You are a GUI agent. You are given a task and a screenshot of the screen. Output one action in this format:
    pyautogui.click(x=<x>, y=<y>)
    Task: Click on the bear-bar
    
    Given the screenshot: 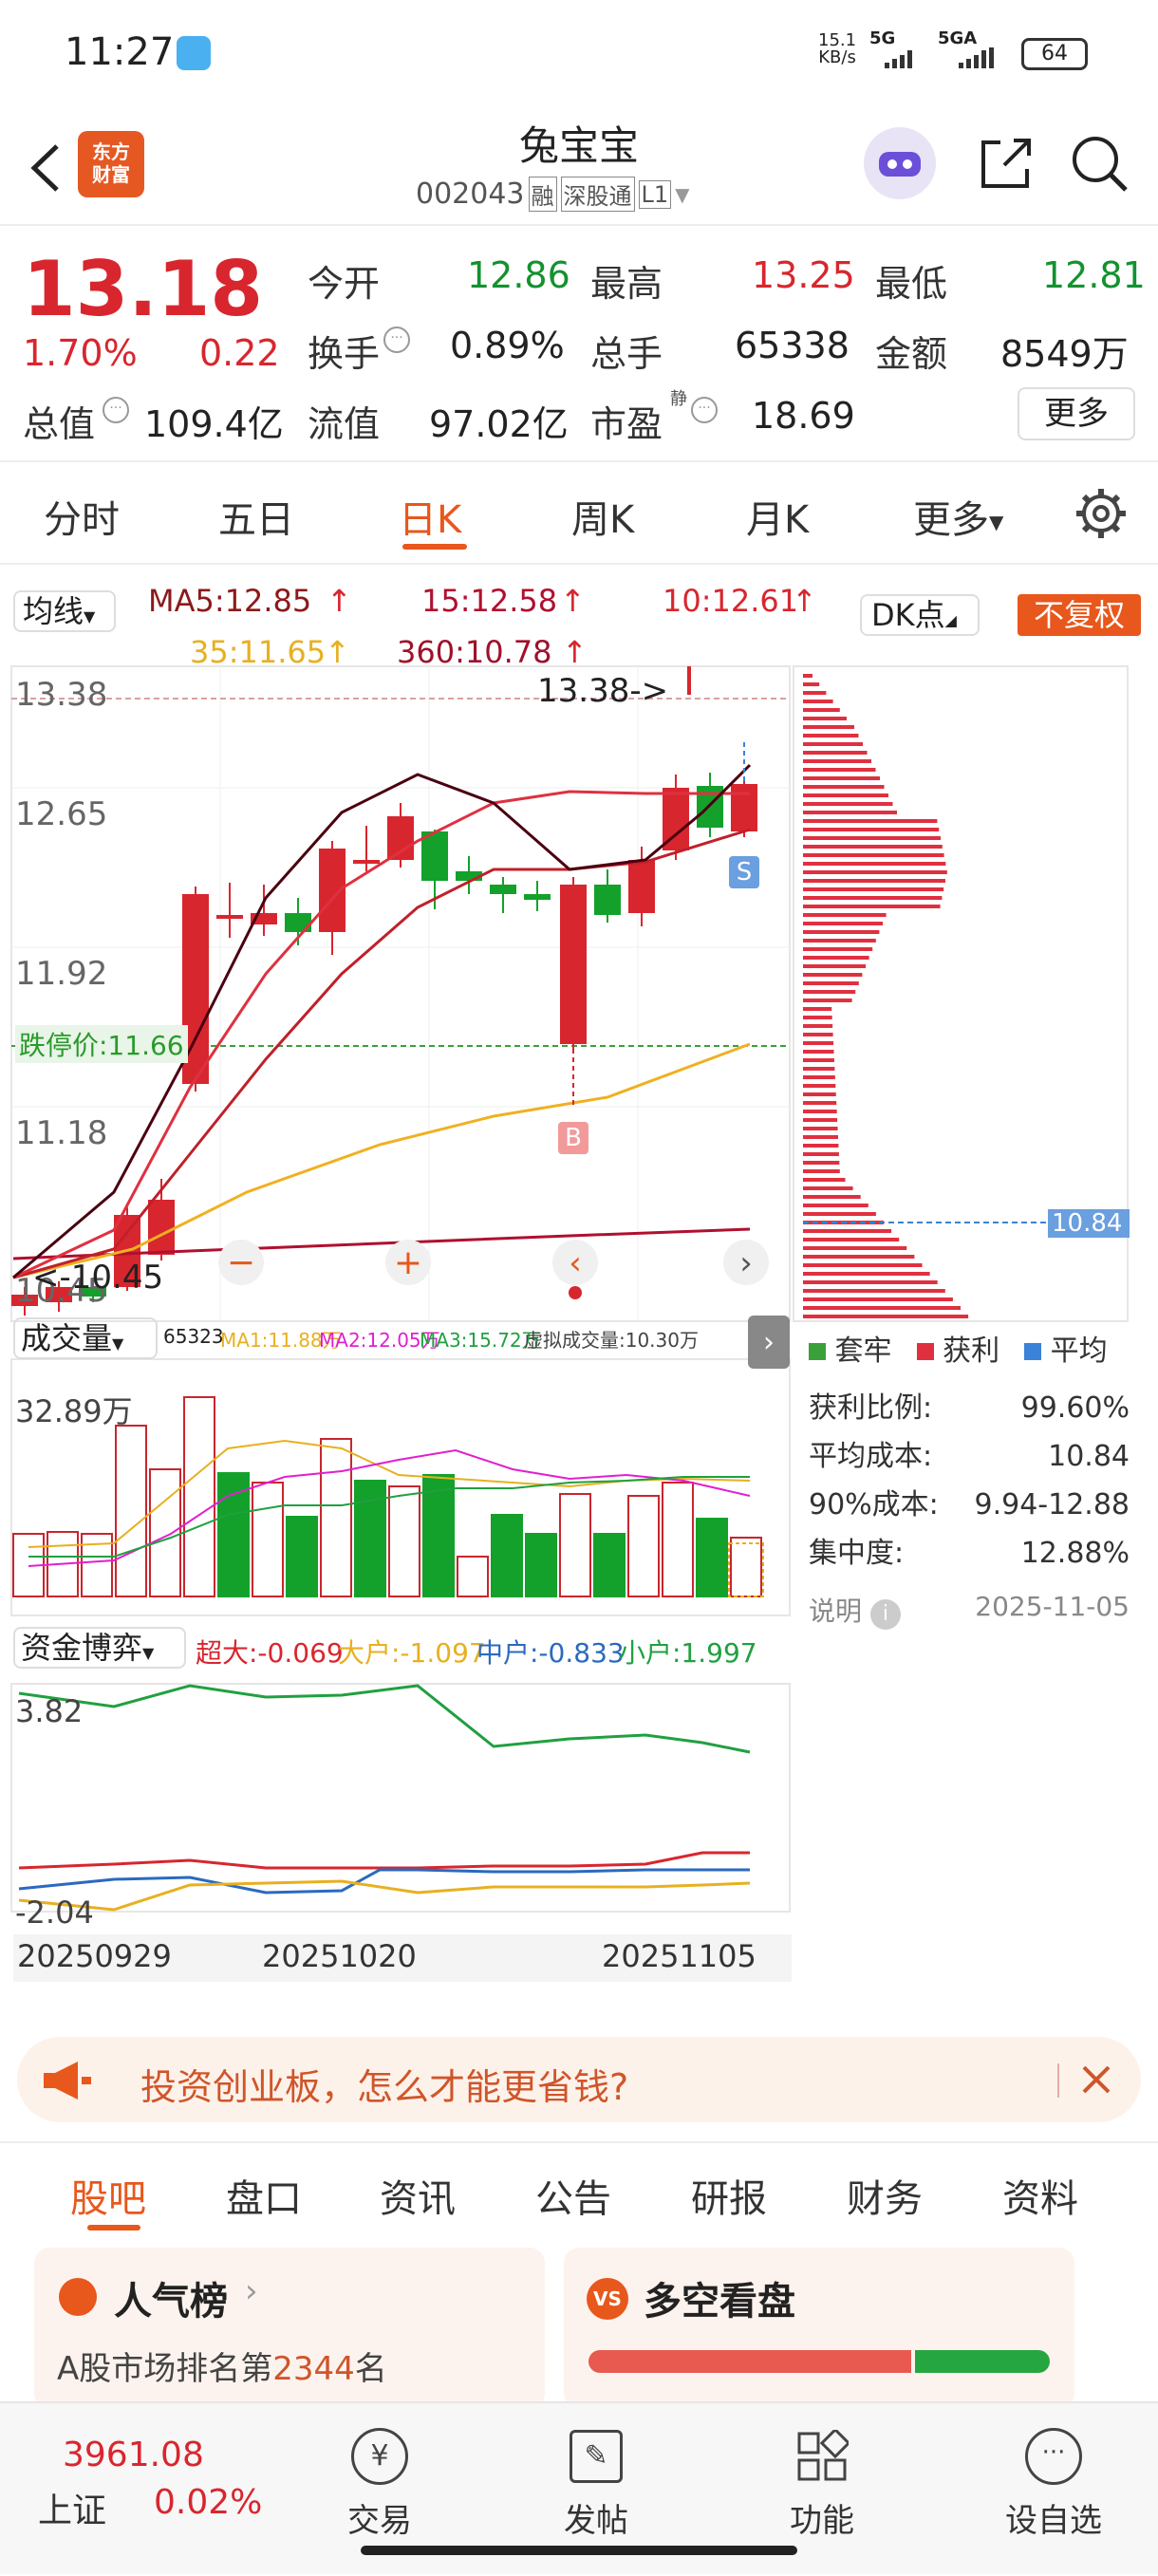 What is the action you would take?
    pyautogui.click(x=982, y=2361)
    